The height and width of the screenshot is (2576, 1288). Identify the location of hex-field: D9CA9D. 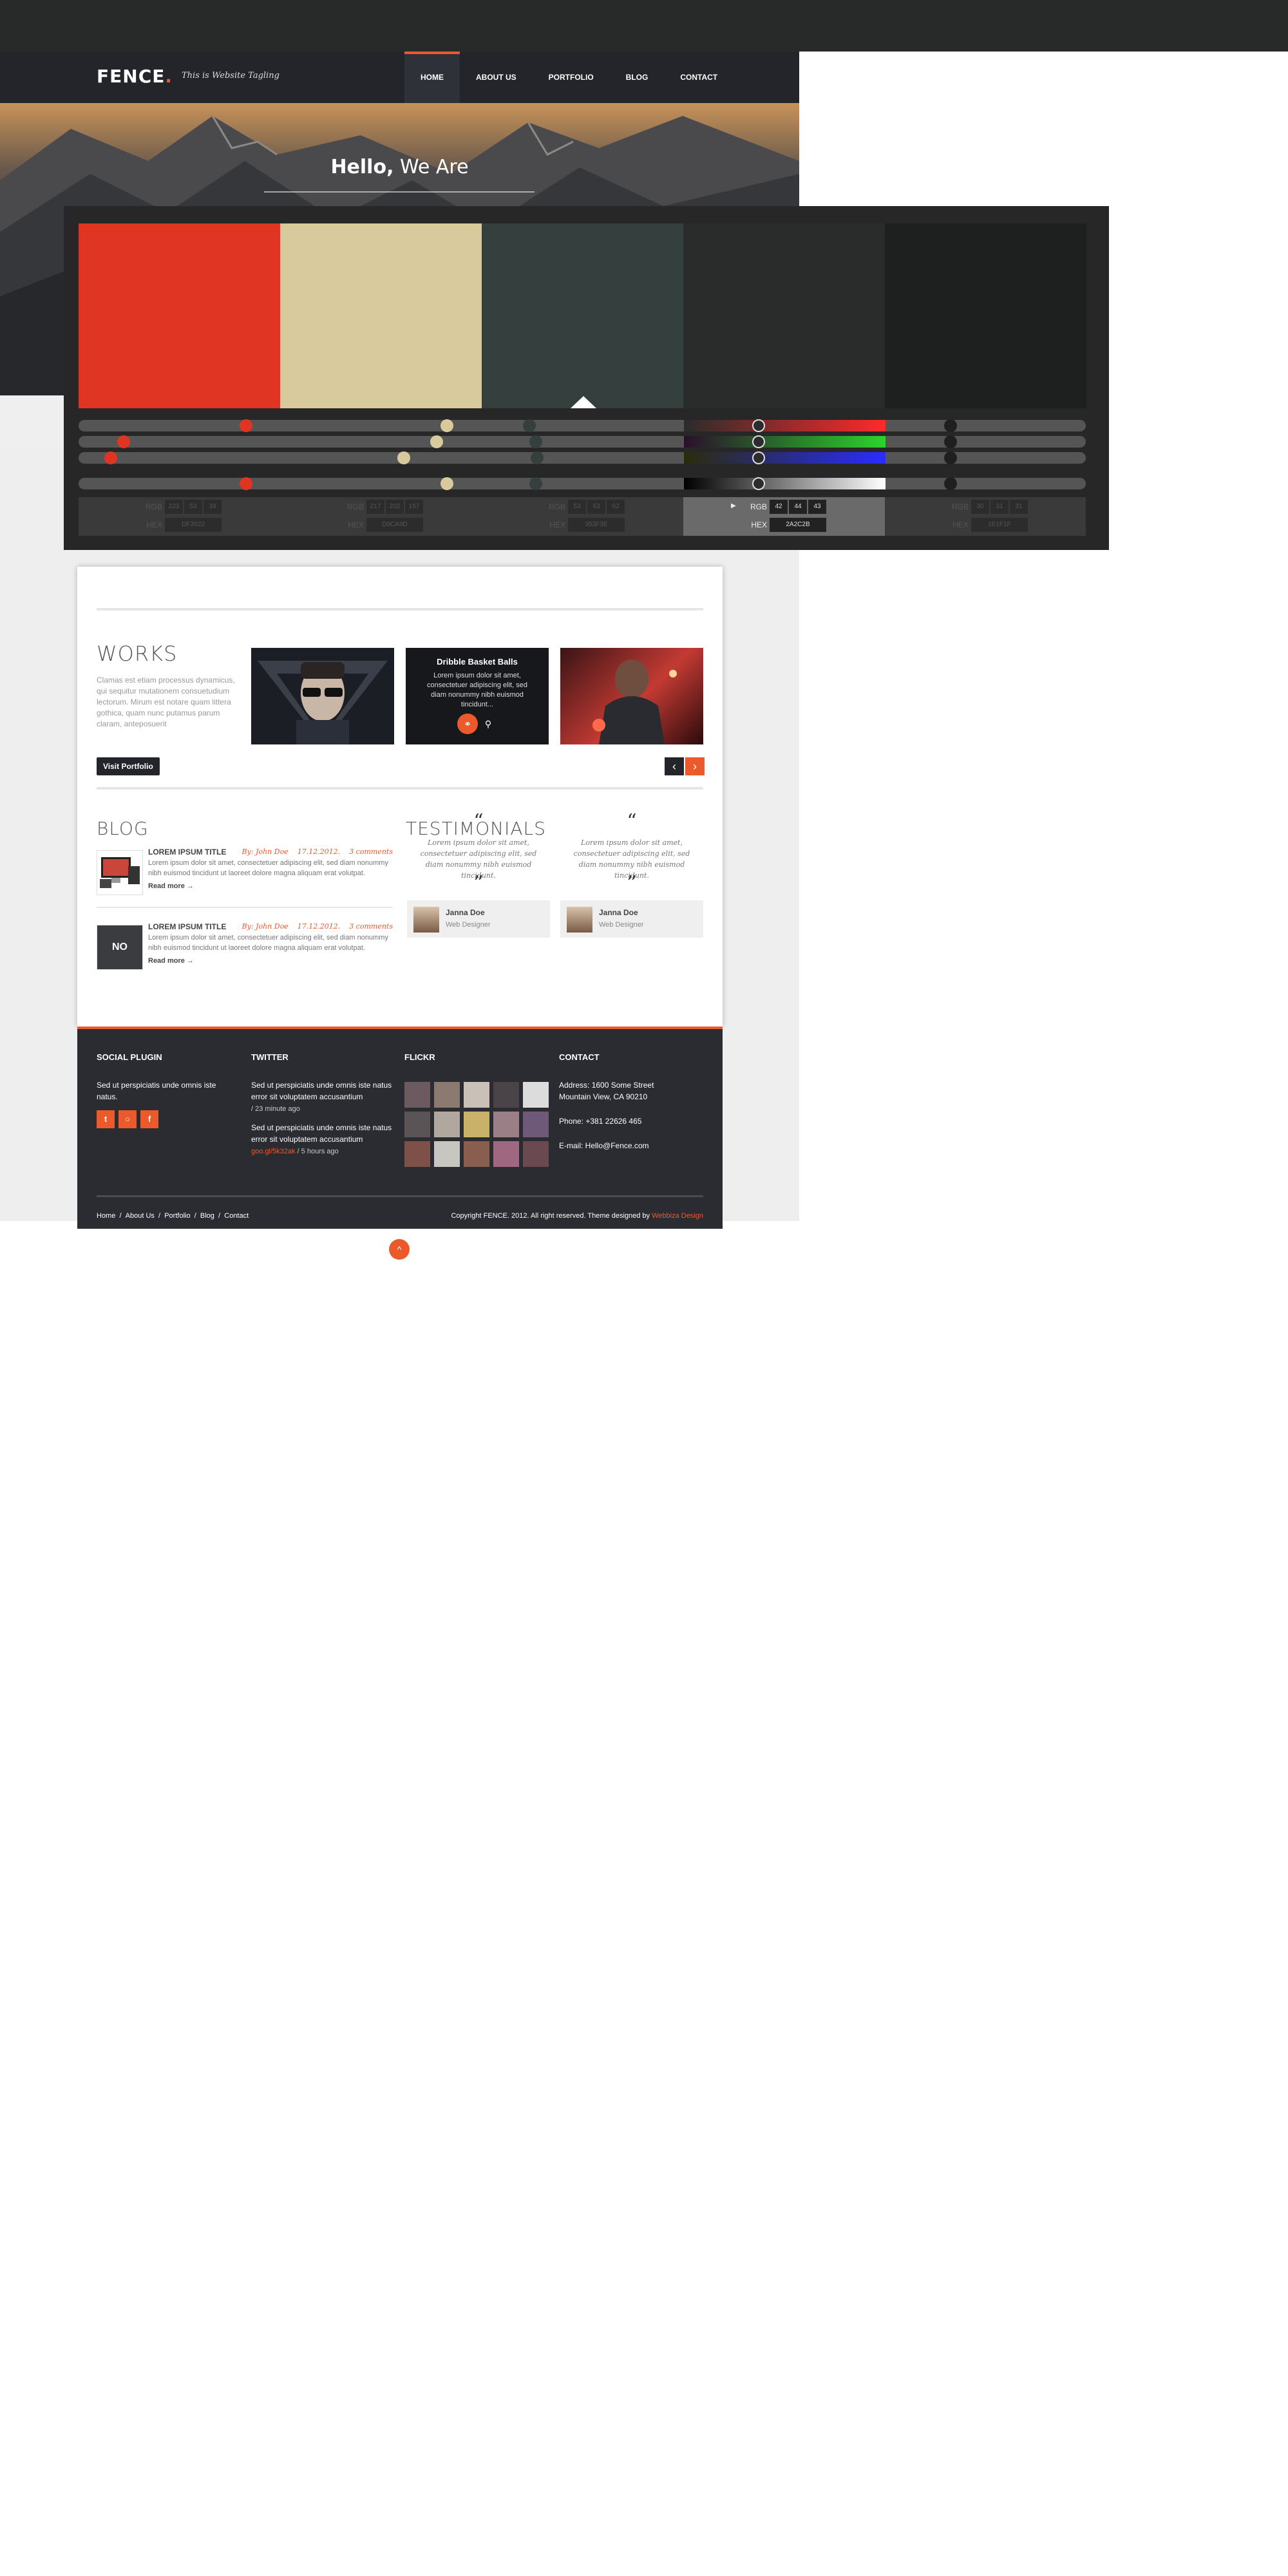
(395, 525).